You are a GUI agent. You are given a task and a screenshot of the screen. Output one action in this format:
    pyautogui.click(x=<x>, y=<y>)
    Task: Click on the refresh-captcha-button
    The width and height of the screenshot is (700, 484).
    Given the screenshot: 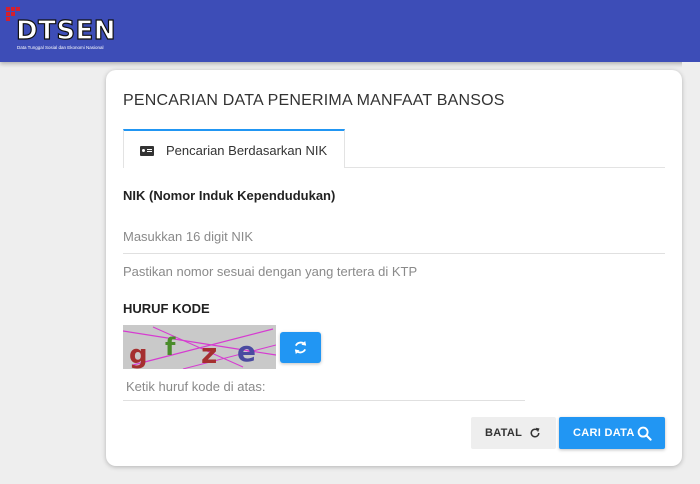 What is the action you would take?
    pyautogui.click(x=300, y=347)
    